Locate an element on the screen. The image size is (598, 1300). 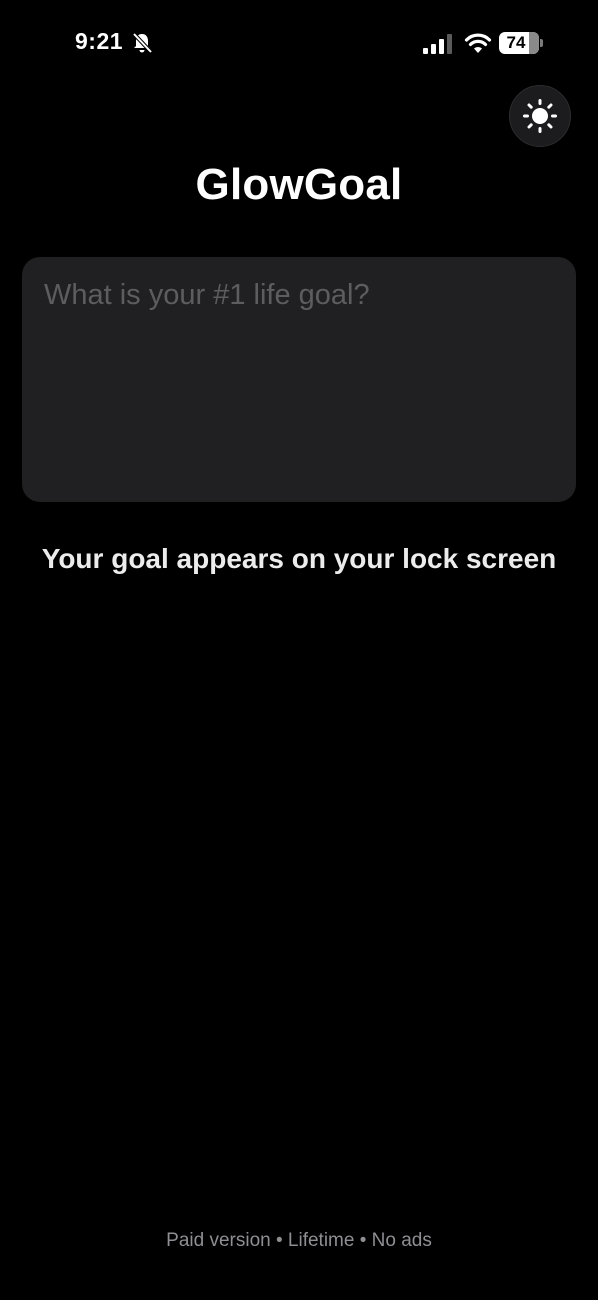
sun-icon is located at coordinates (540, 116).